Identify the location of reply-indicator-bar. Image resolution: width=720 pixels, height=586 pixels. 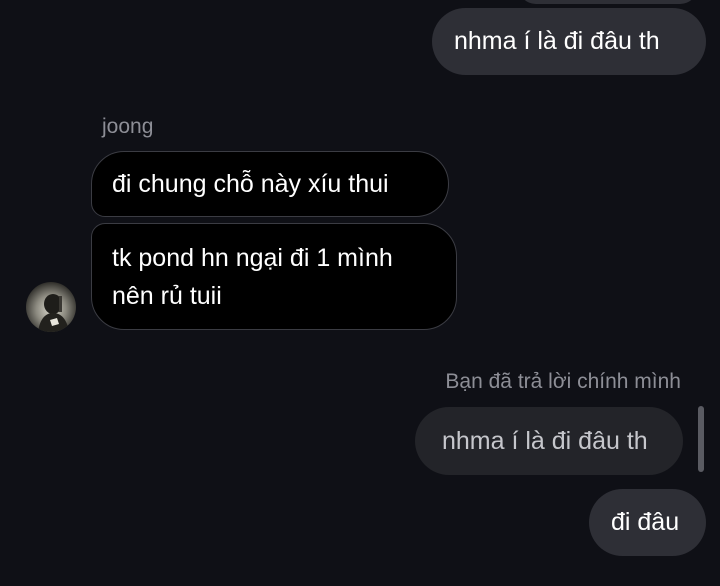
(701, 439).